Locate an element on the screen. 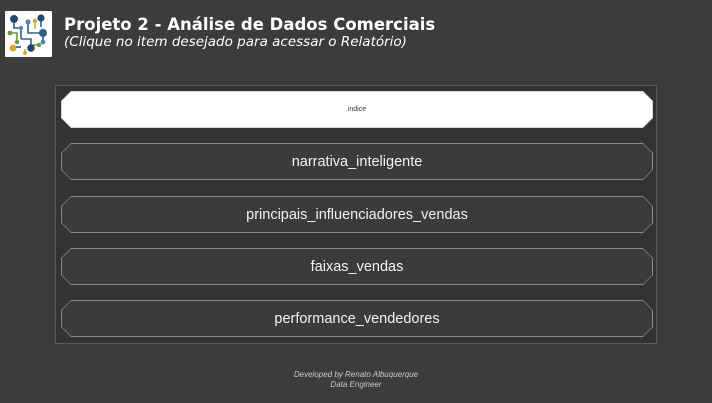 The width and height of the screenshot is (712, 403). page-title: Projeto 2 - Análise de Dados Comerciais is located at coordinates (250, 24).